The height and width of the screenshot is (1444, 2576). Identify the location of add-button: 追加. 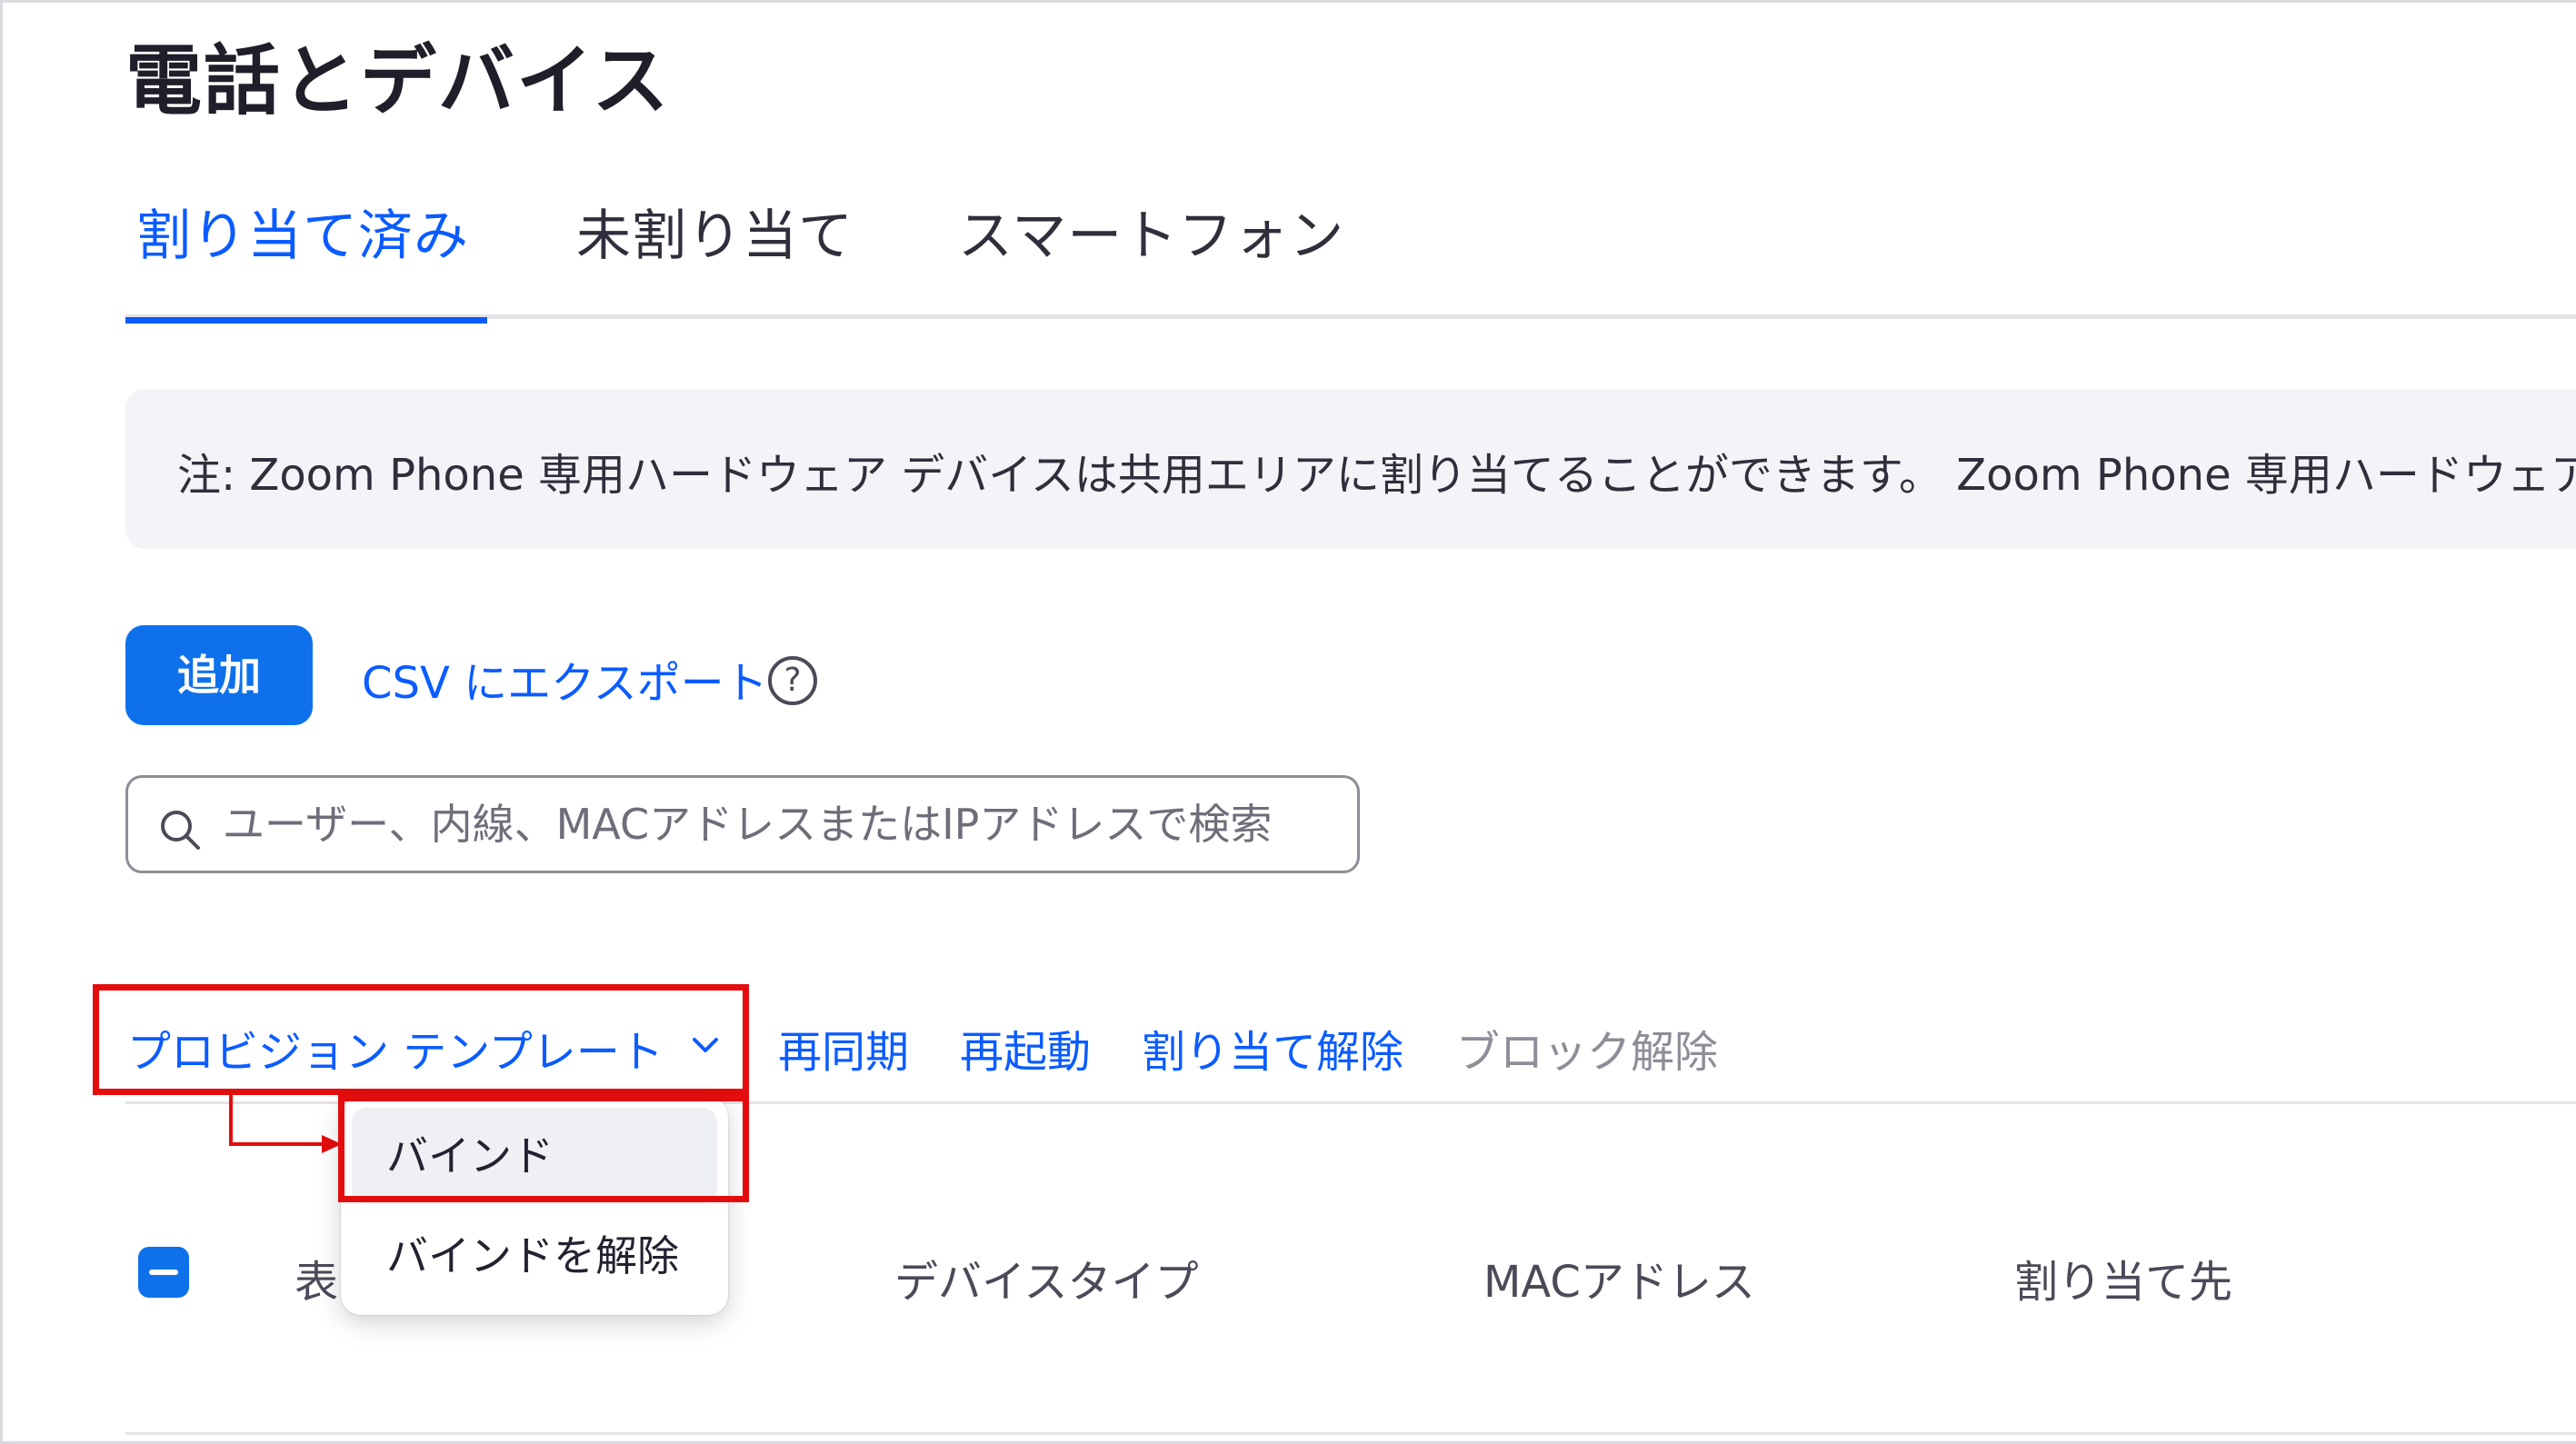
(219, 675).